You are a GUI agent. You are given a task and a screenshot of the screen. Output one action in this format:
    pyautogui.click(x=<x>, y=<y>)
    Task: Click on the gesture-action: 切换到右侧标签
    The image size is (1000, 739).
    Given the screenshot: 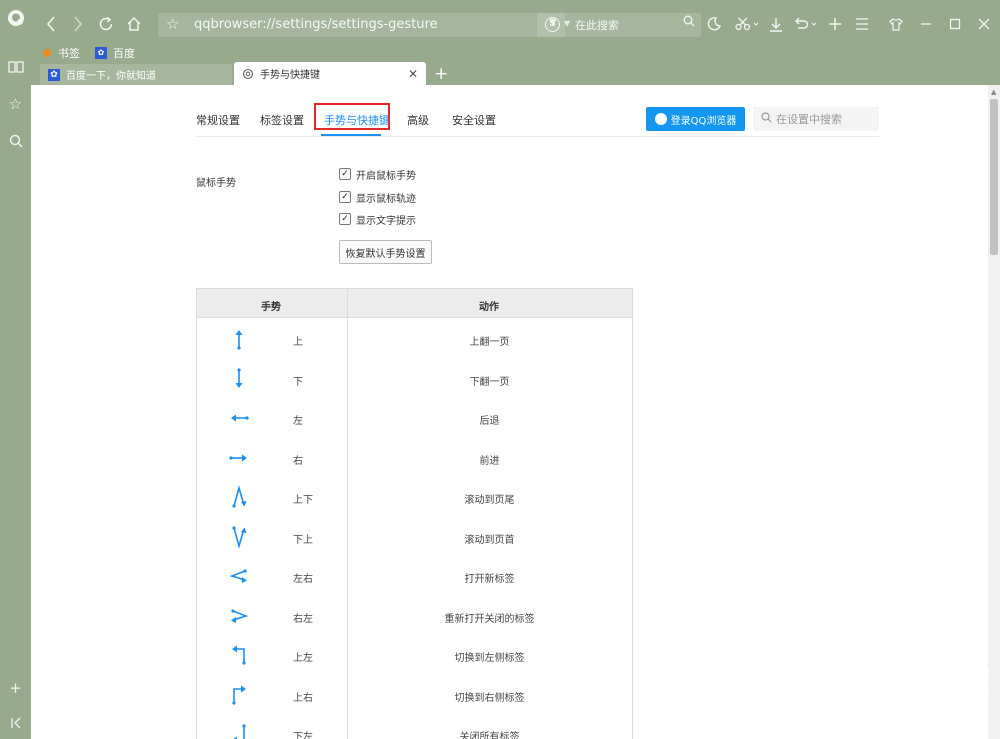 What is the action you would take?
    pyautogui.click(x=489, y=698)
    